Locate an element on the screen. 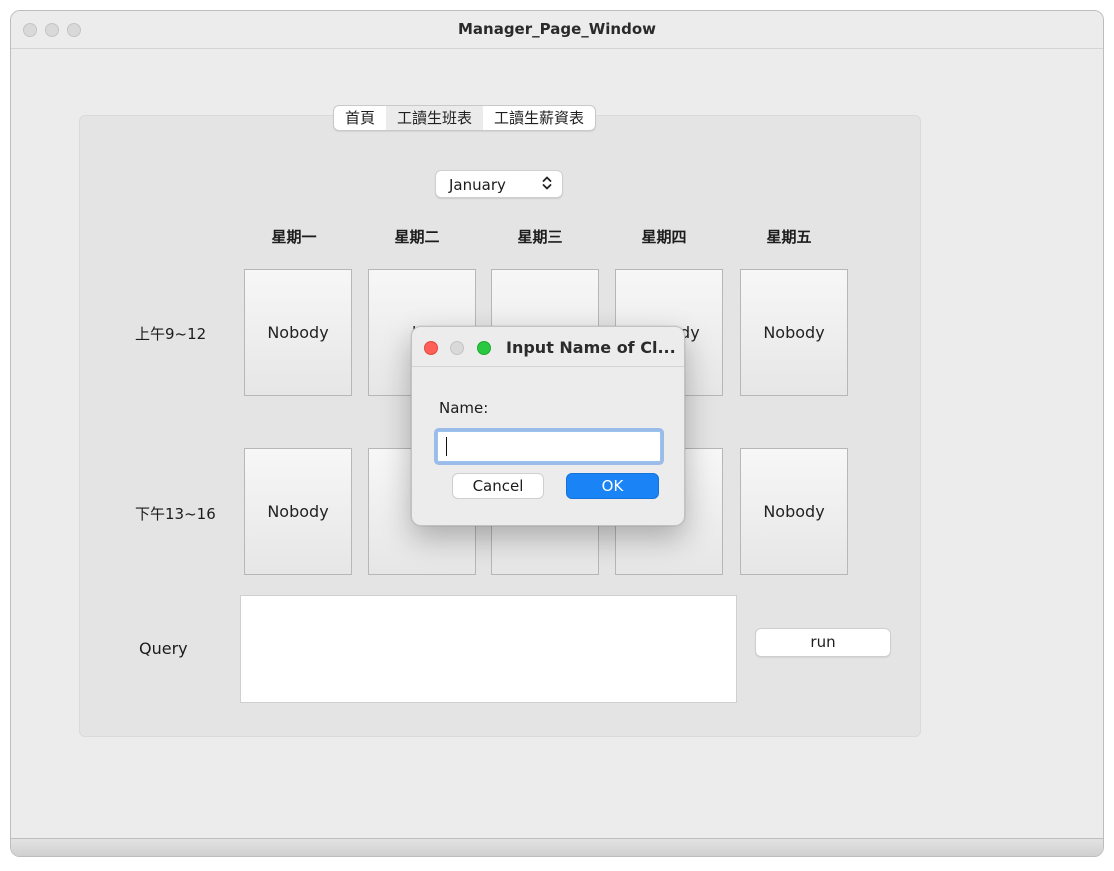 The height and width of the screenshot is (871, 1114). row-label-morning: 上午9~12 is located at coordinates (171, 334).